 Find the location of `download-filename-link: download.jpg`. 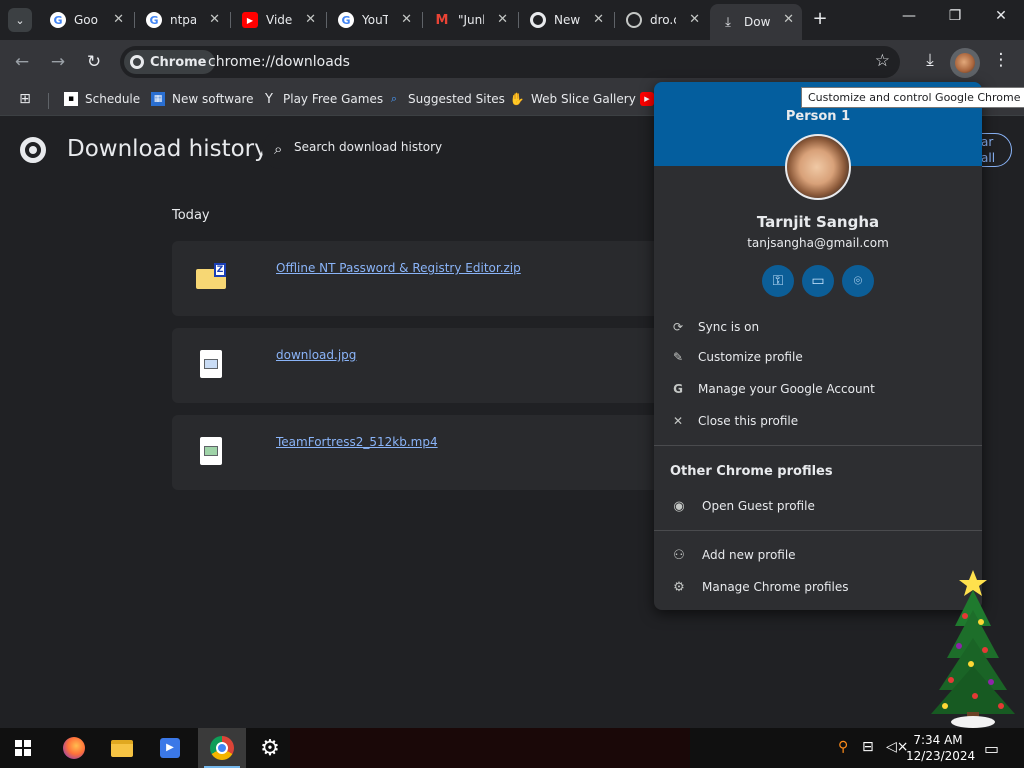

download-filename-link: download.jpg is located at coordinates (316, 355).